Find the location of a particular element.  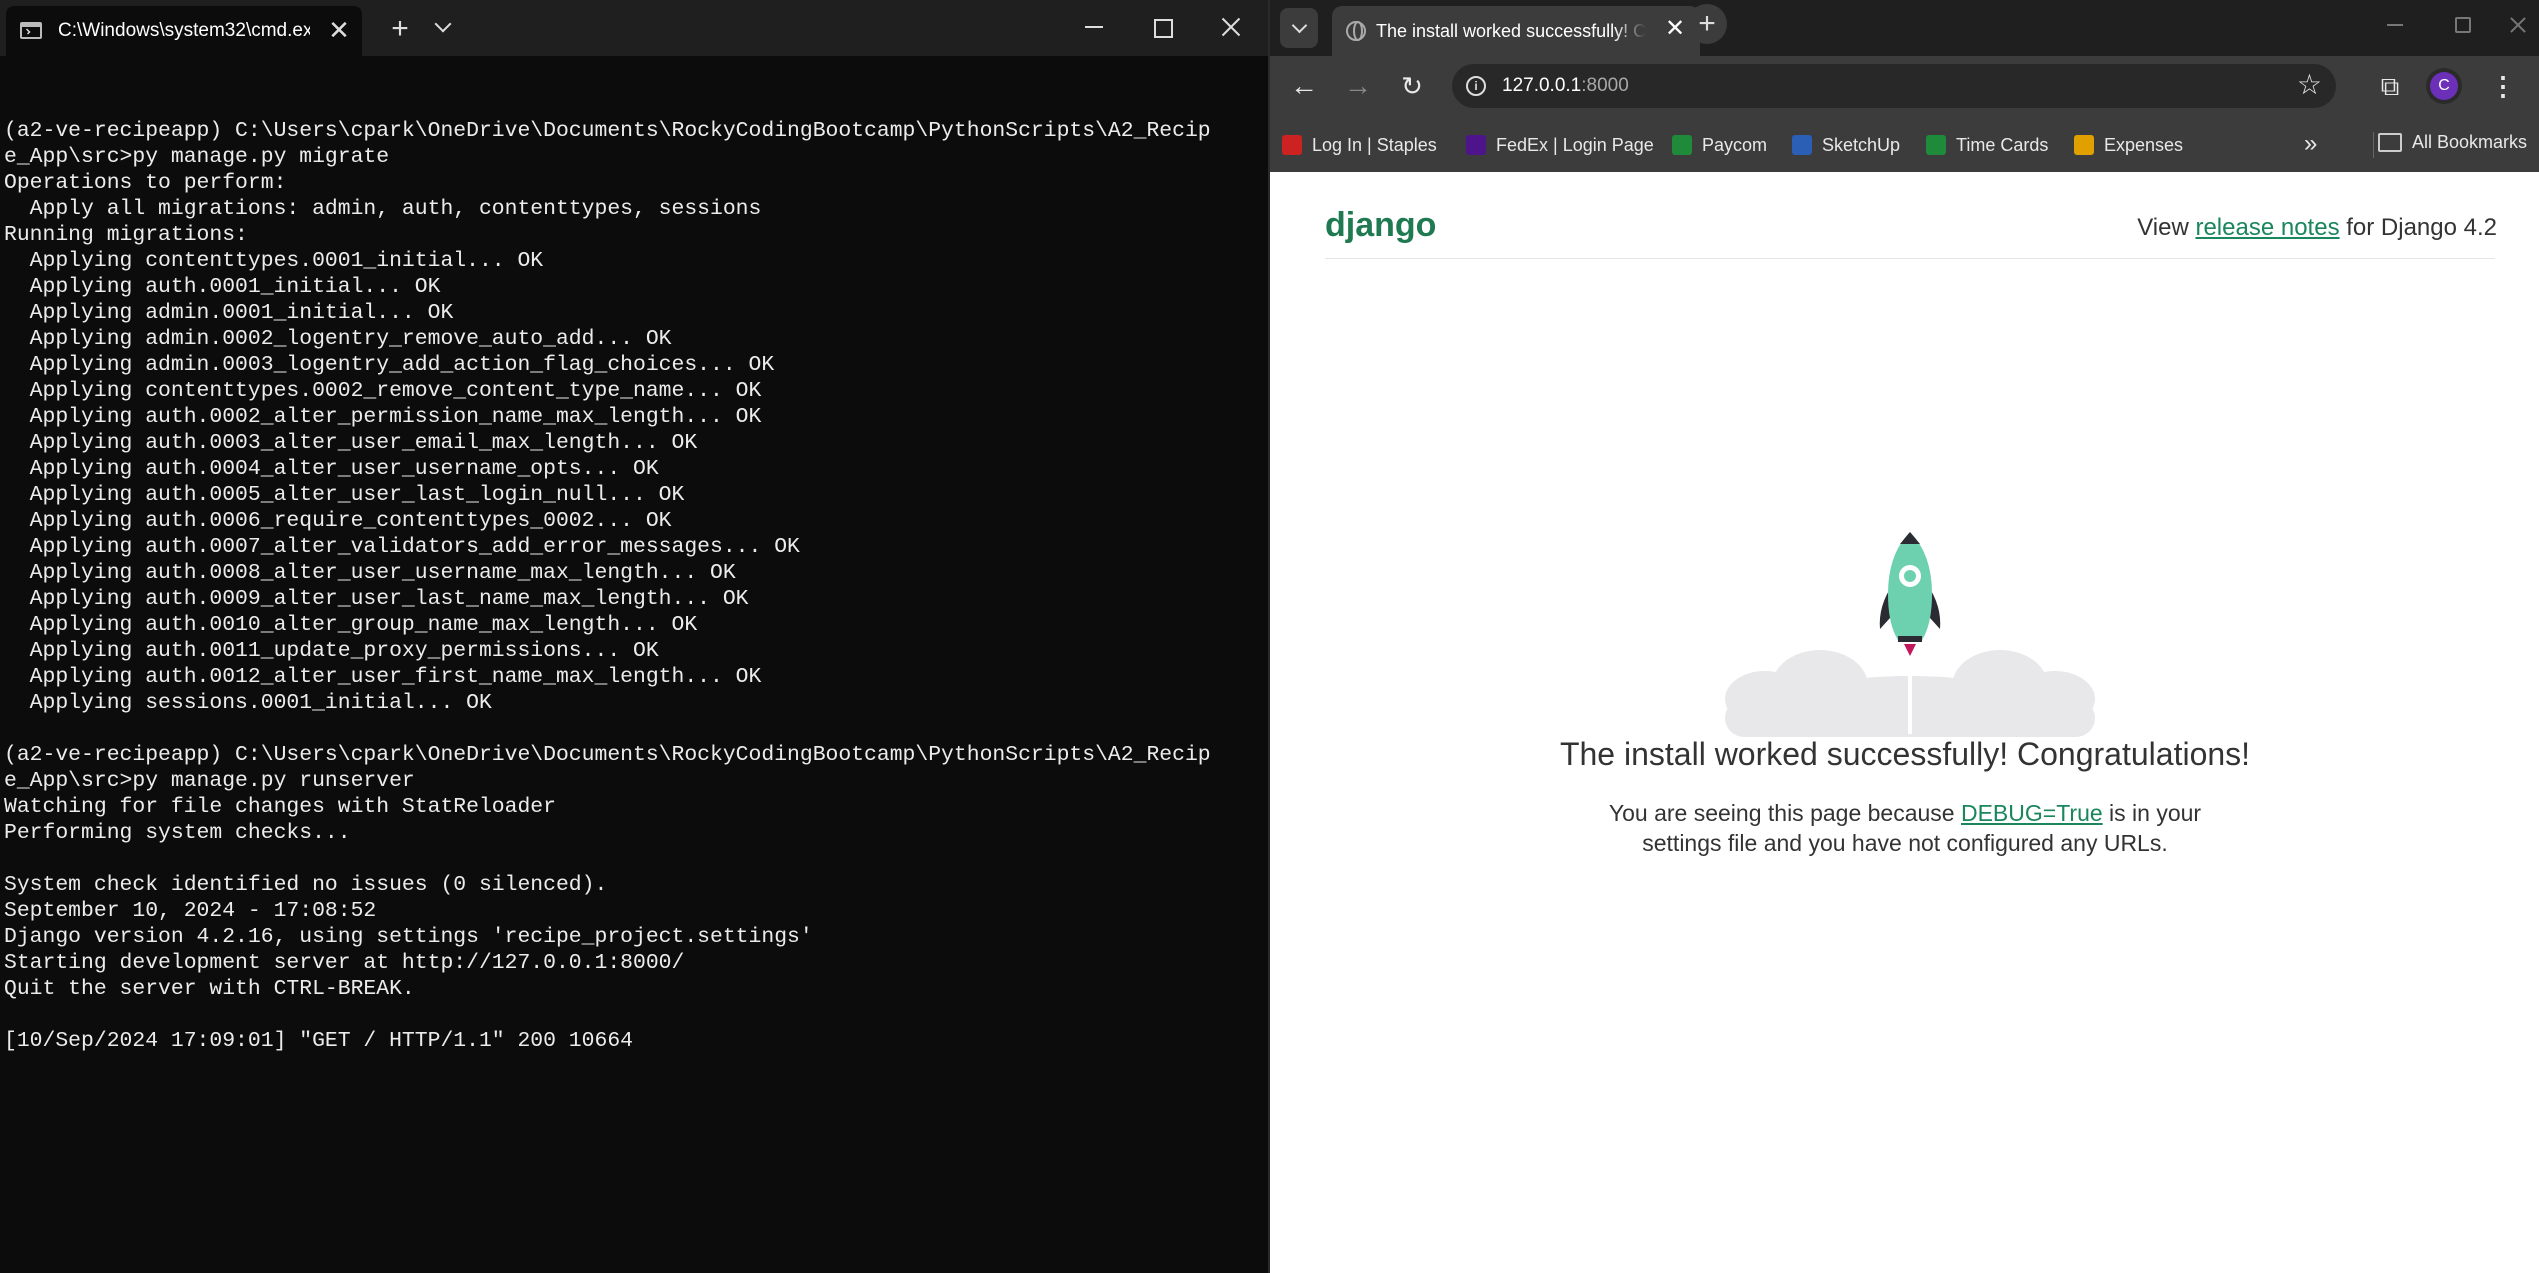

url-host: 127.0.0.1 is located at coordinates (1542, 85).